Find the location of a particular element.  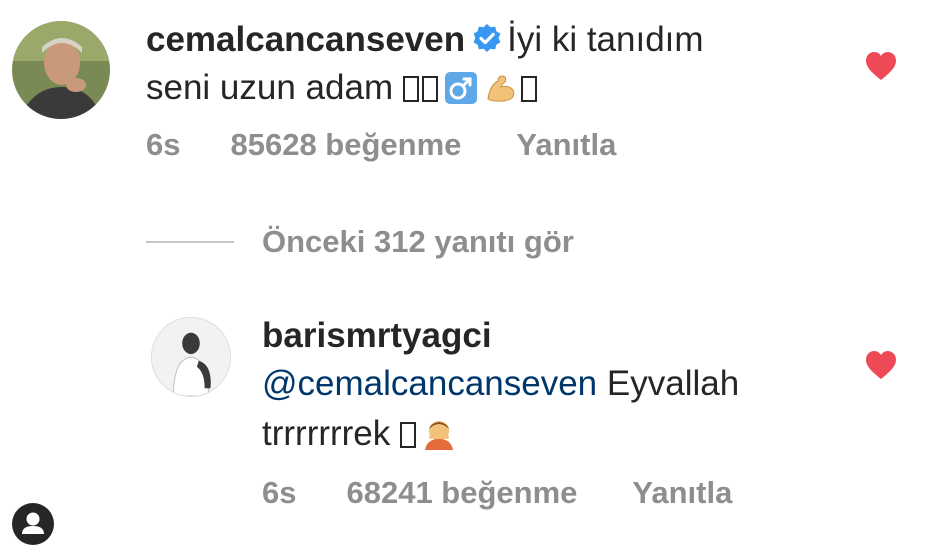

comment-1-second-line: seni uzun adam is located at coordinates (343, 88).